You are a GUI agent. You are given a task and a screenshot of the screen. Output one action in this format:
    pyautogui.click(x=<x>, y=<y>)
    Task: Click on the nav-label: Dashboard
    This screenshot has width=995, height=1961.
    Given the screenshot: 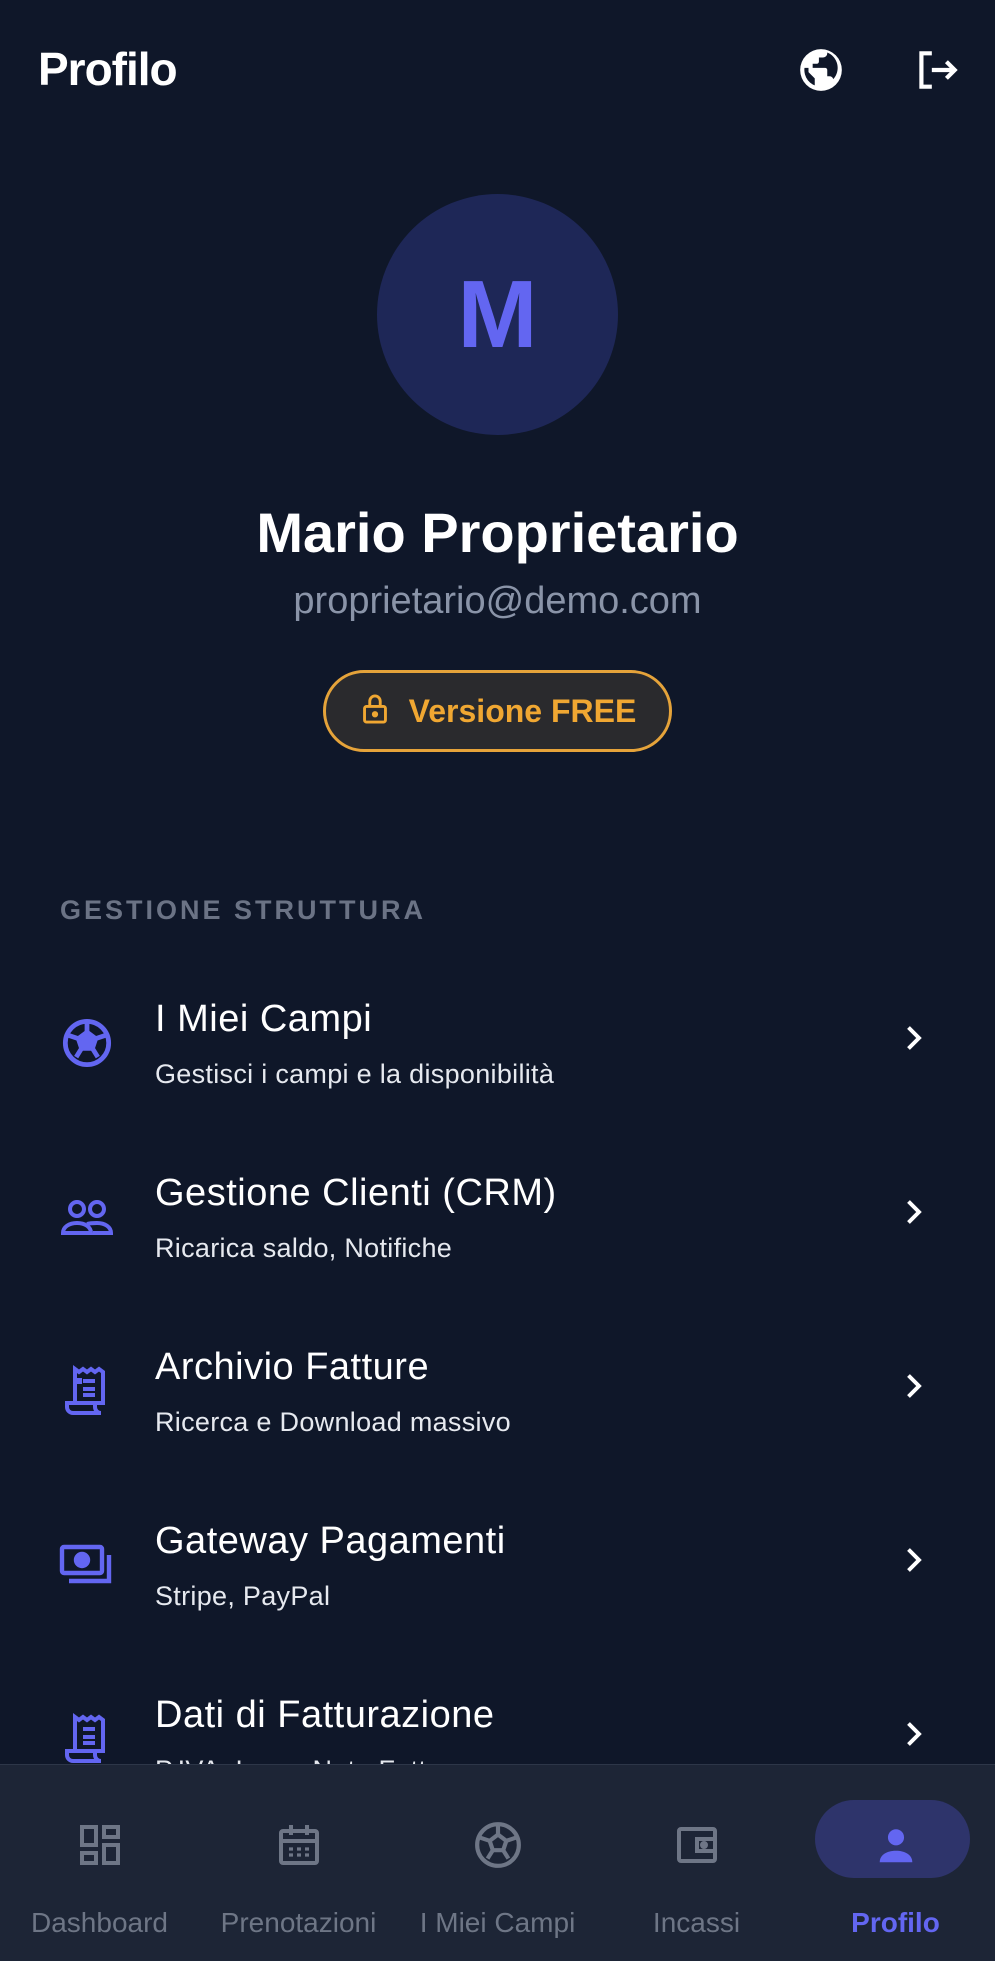 What is the action you would take?
    pyautogui.click(x=99, y=1922)
    